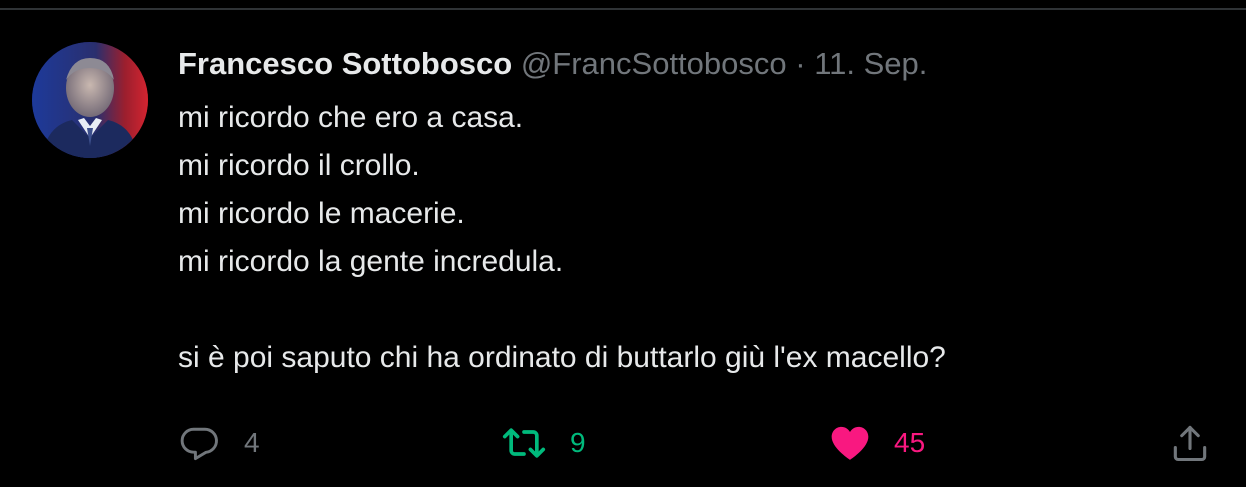 This screenshot has height=487, width=1246. What do you see at coordinates (870, 63) in the screenshot?
I see `tweet-date: 11. Sep.` at bounding box center [870, 63].